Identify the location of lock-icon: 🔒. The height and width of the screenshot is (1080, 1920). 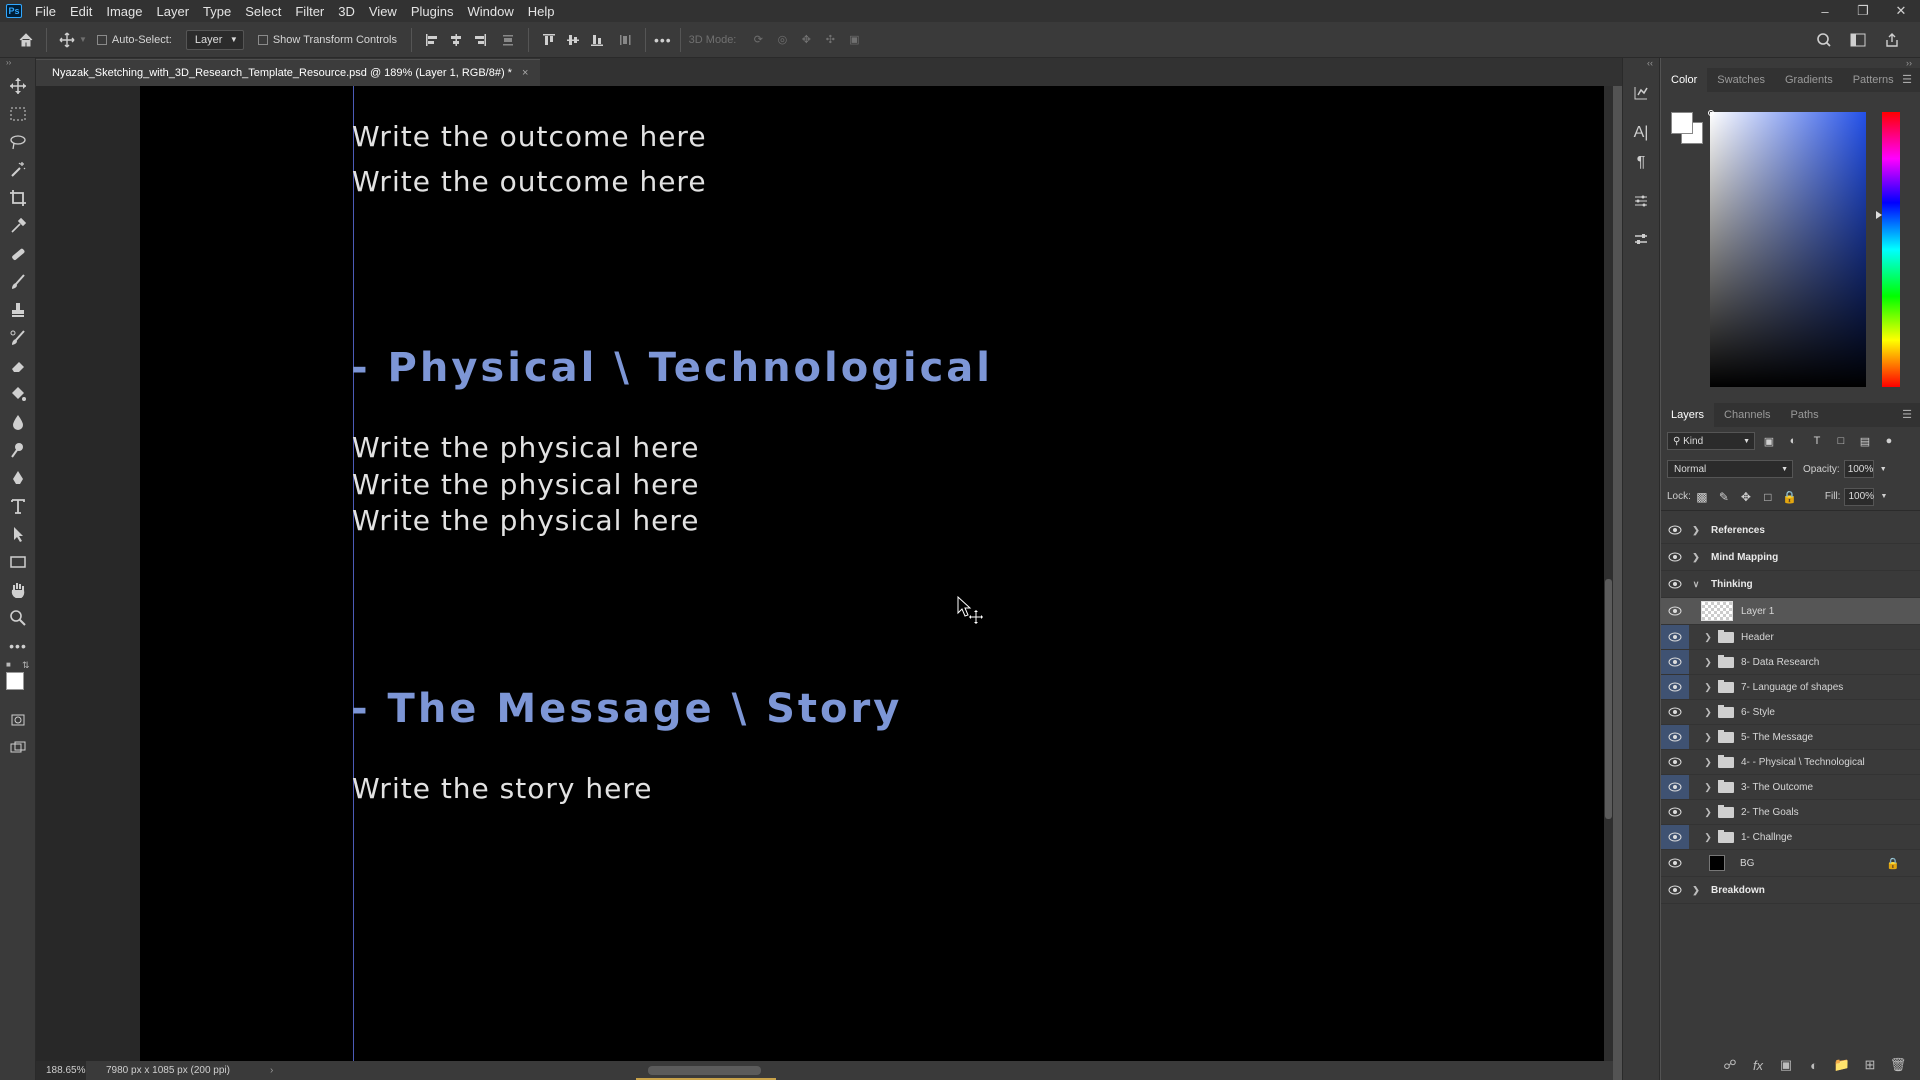
(1893, 863).